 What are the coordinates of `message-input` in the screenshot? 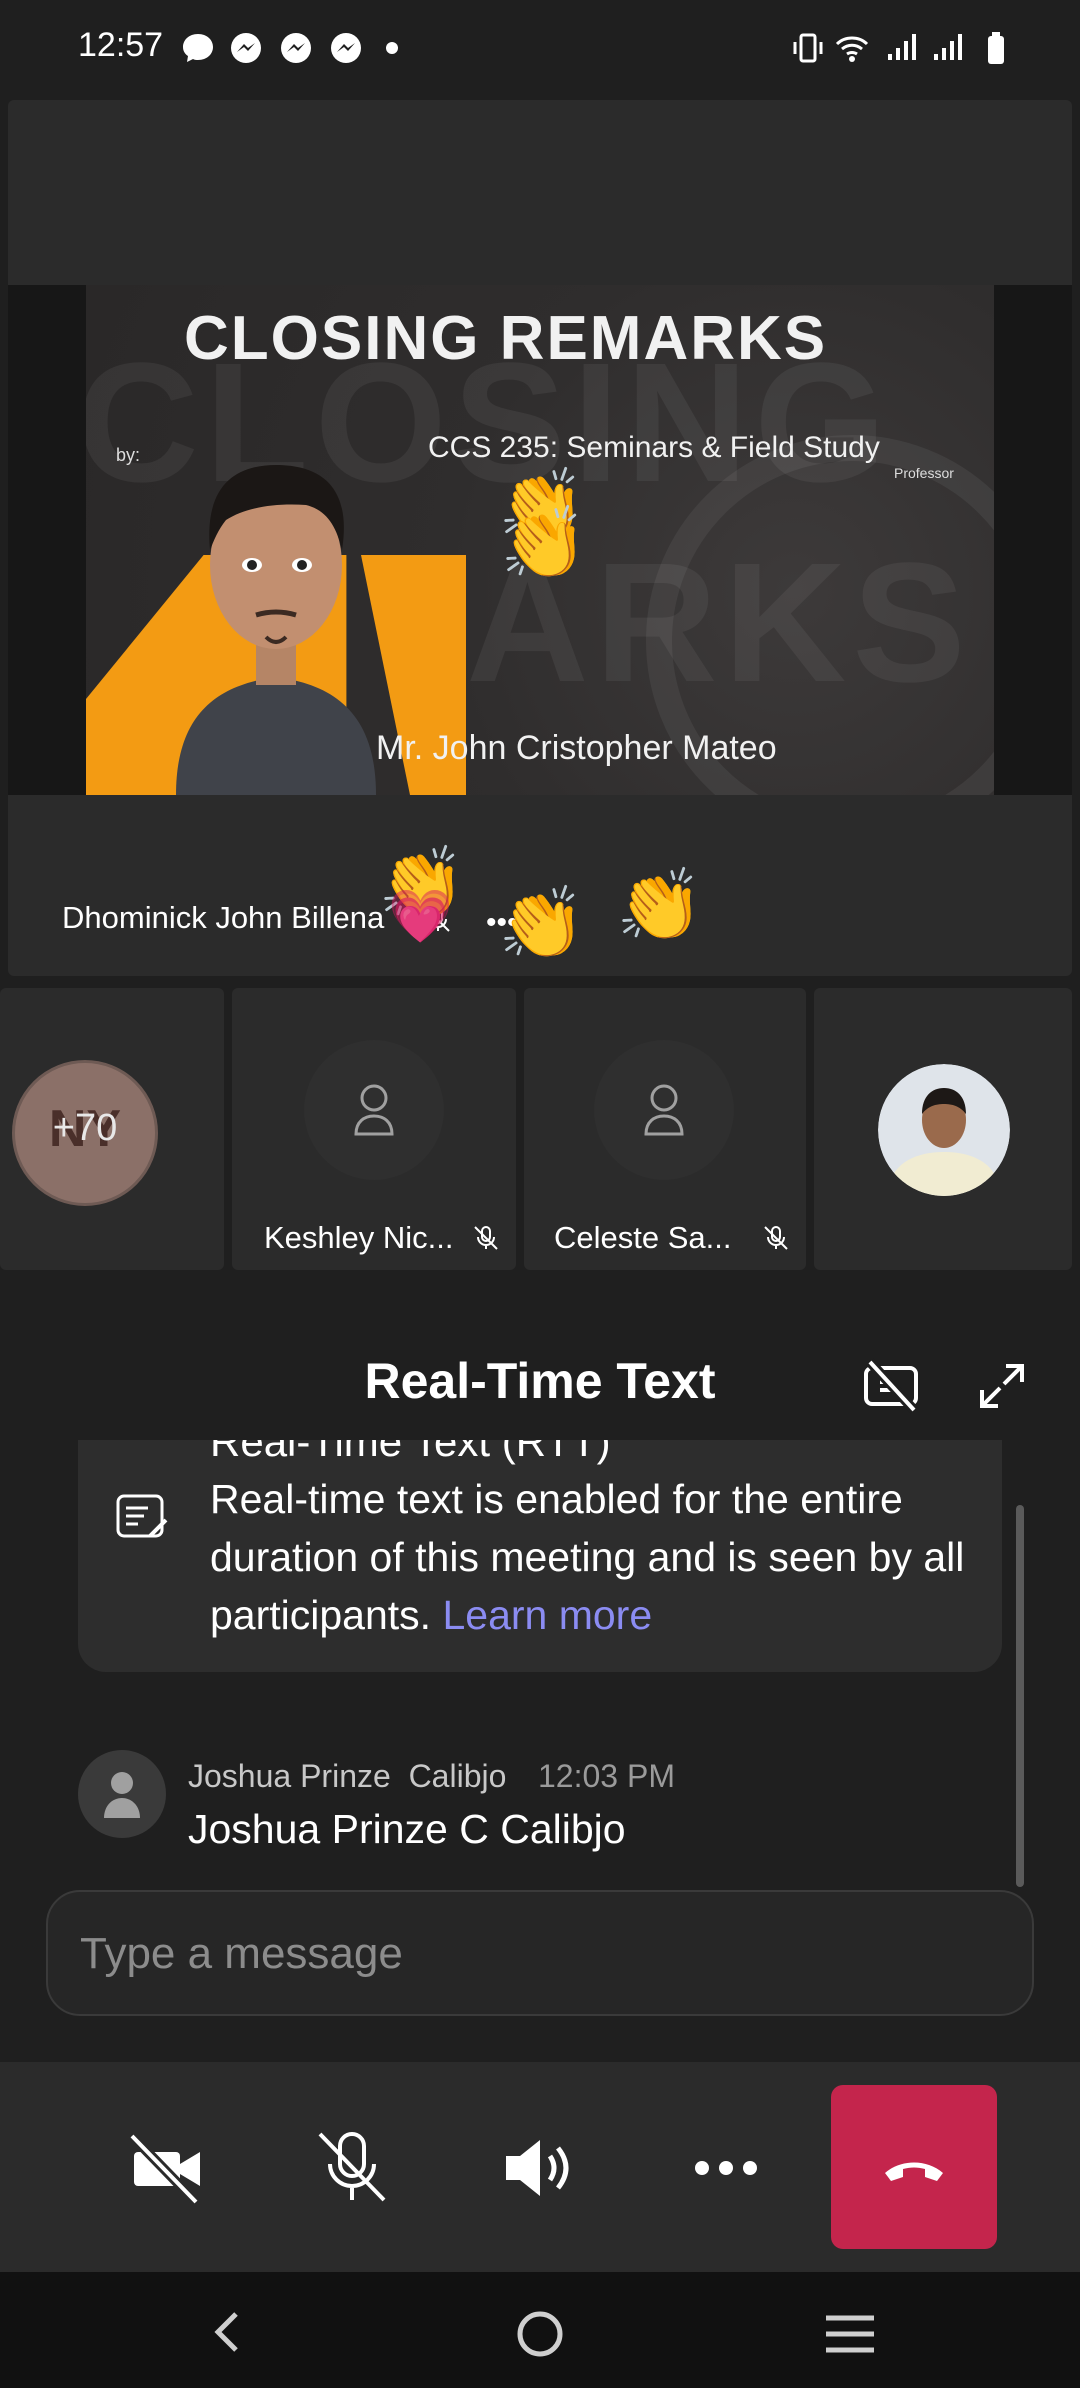 It's located at (540, 1954).